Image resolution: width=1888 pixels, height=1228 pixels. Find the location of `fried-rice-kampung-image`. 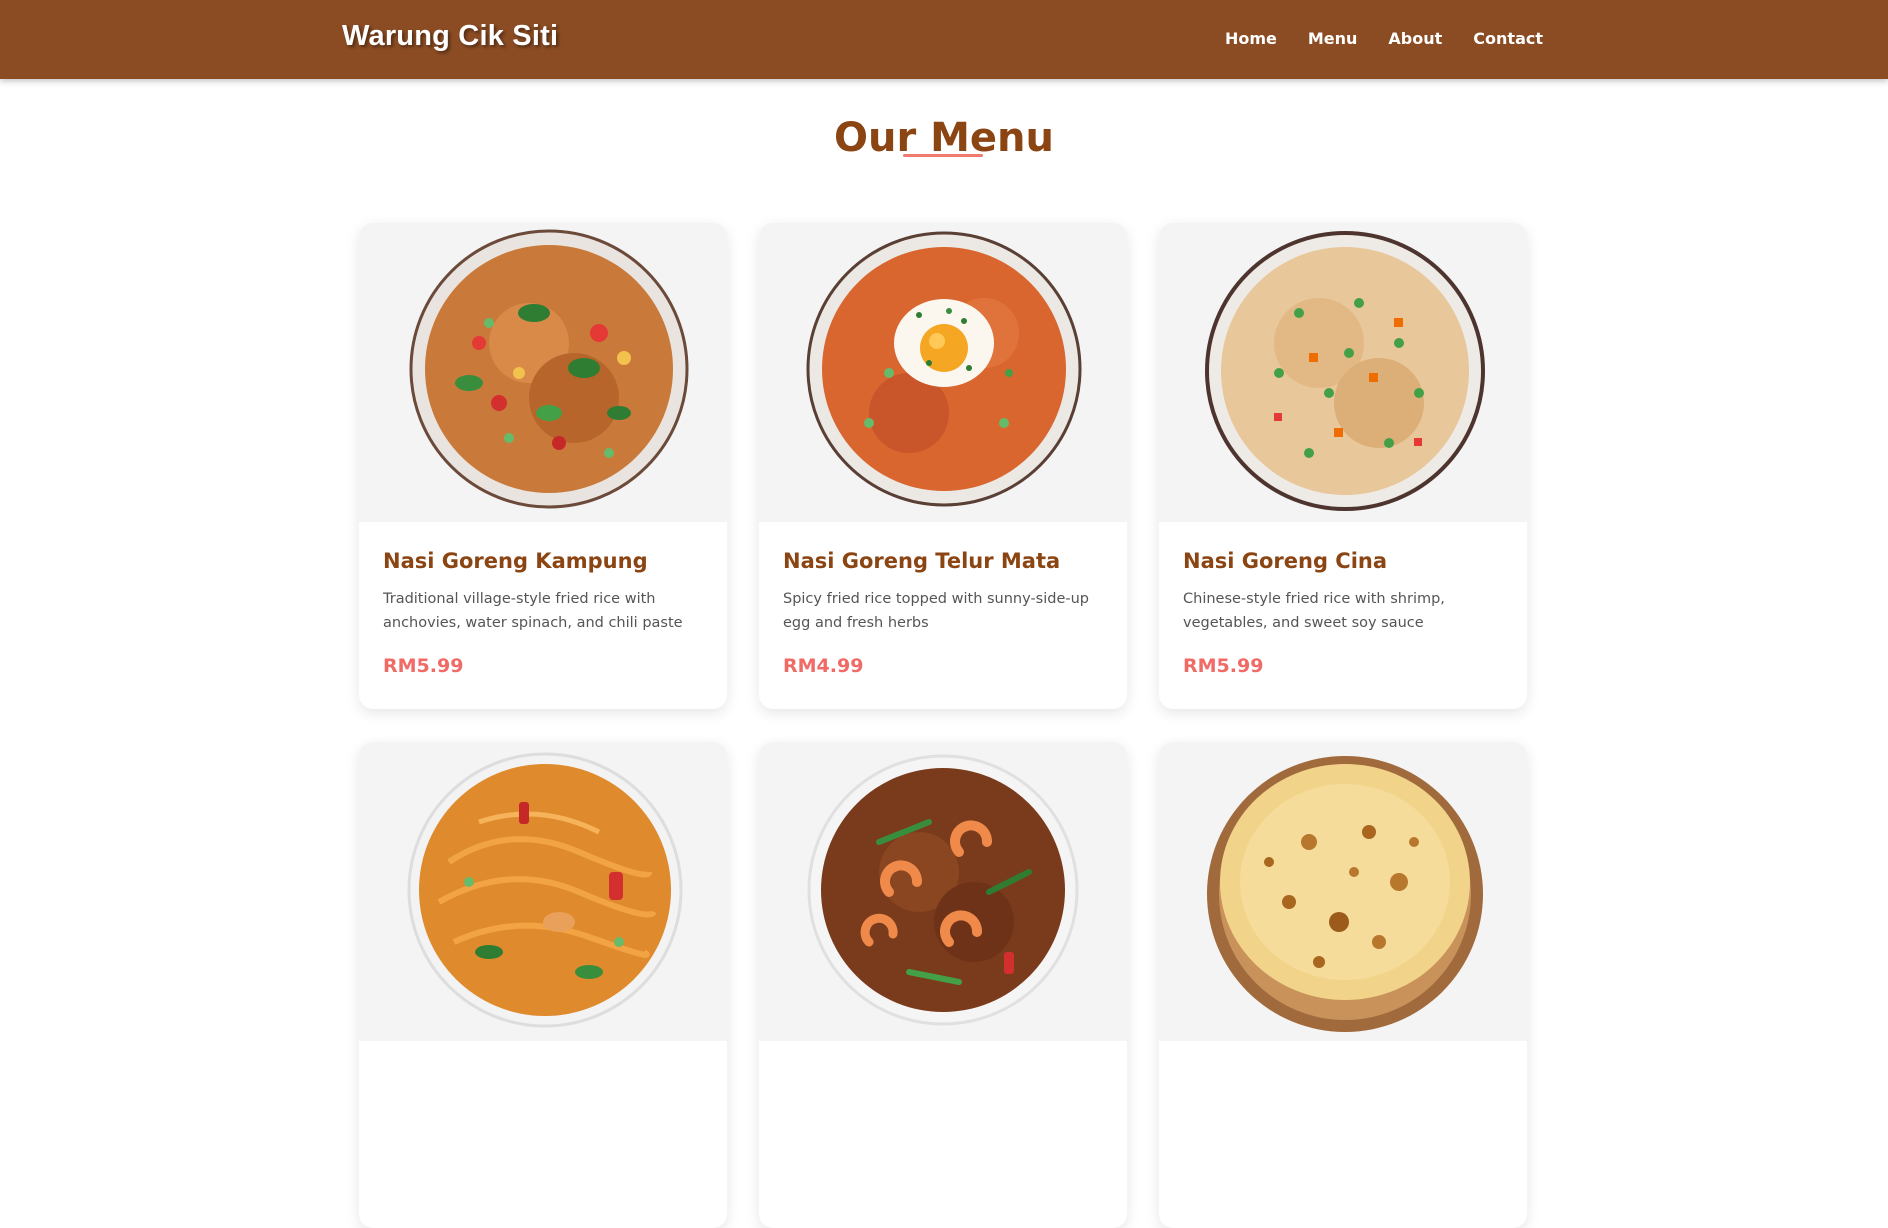

fried-rice-kampung-image is located at coordinates (543, 372).